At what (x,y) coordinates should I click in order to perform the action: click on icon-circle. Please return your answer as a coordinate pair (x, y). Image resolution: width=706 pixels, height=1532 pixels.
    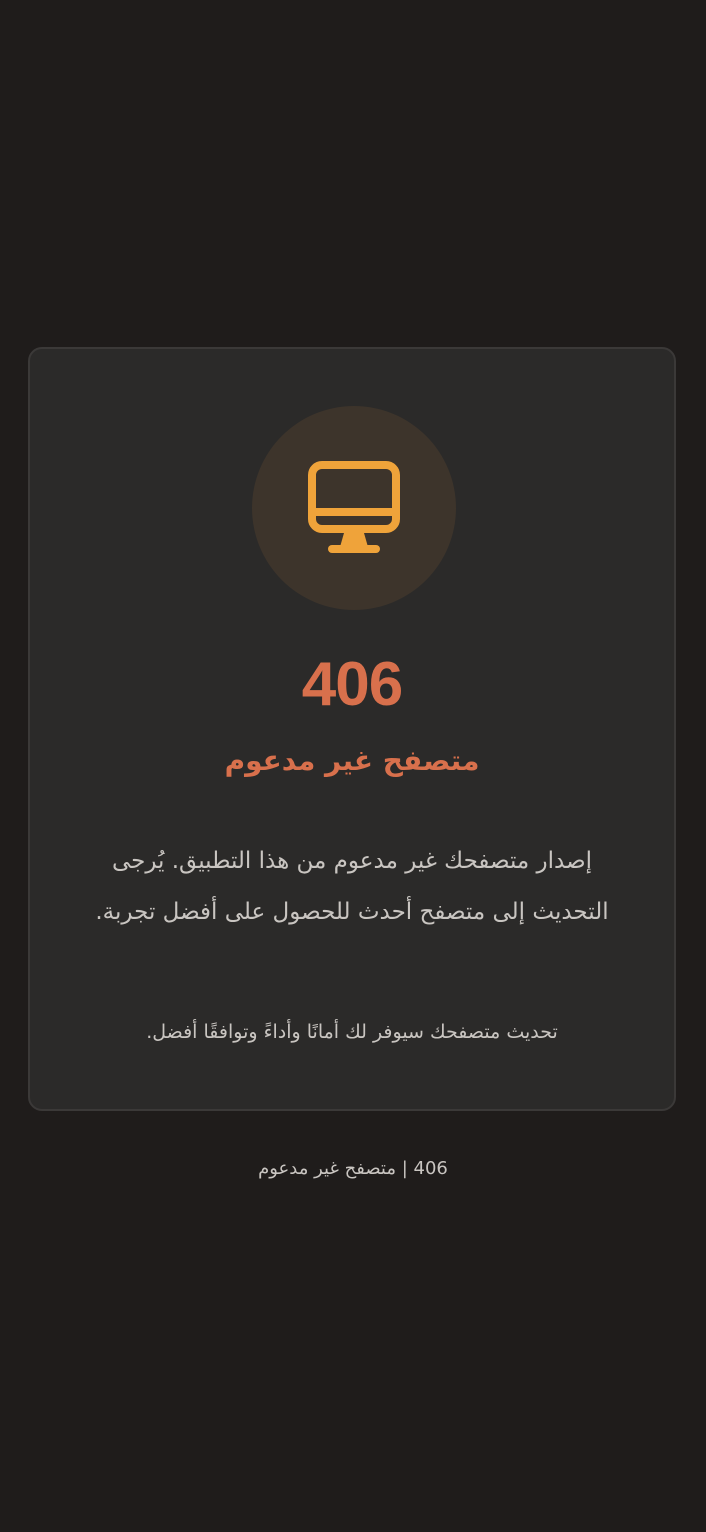
    Looking at the image, I should click on (354, 508).